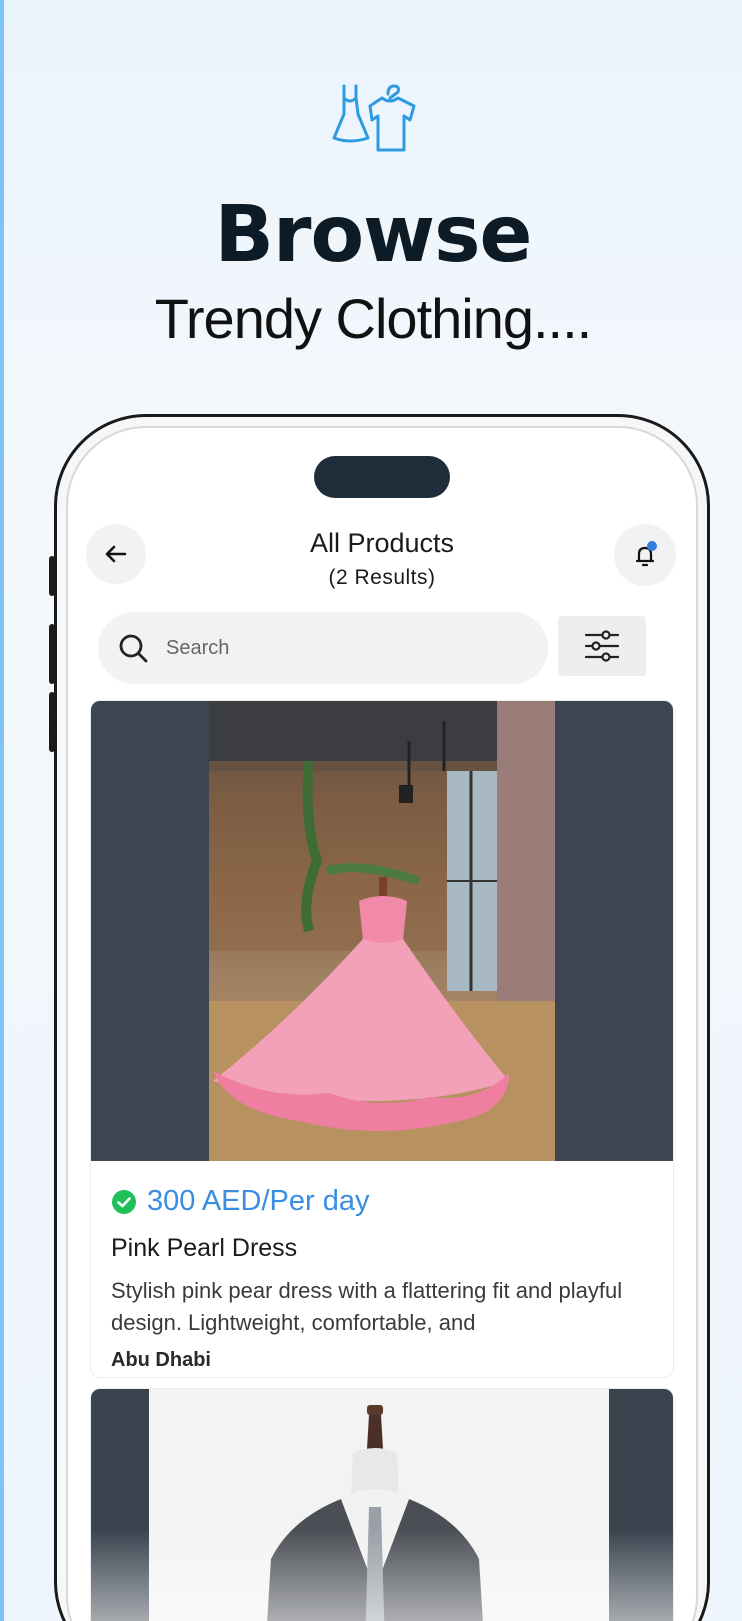 The height and width of the screenshot is (1621, 742). Describe the element at coordinates (373, 235) in the screenshot. I see `hero-title: Browse` at that location.